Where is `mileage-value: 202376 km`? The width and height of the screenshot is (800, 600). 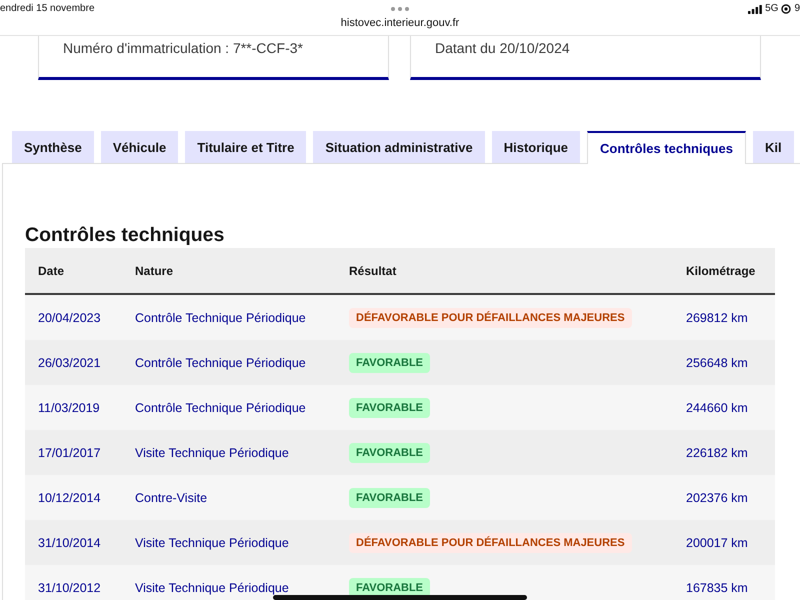 mileage-value: 202376 km is located at coordinates (717, 497).